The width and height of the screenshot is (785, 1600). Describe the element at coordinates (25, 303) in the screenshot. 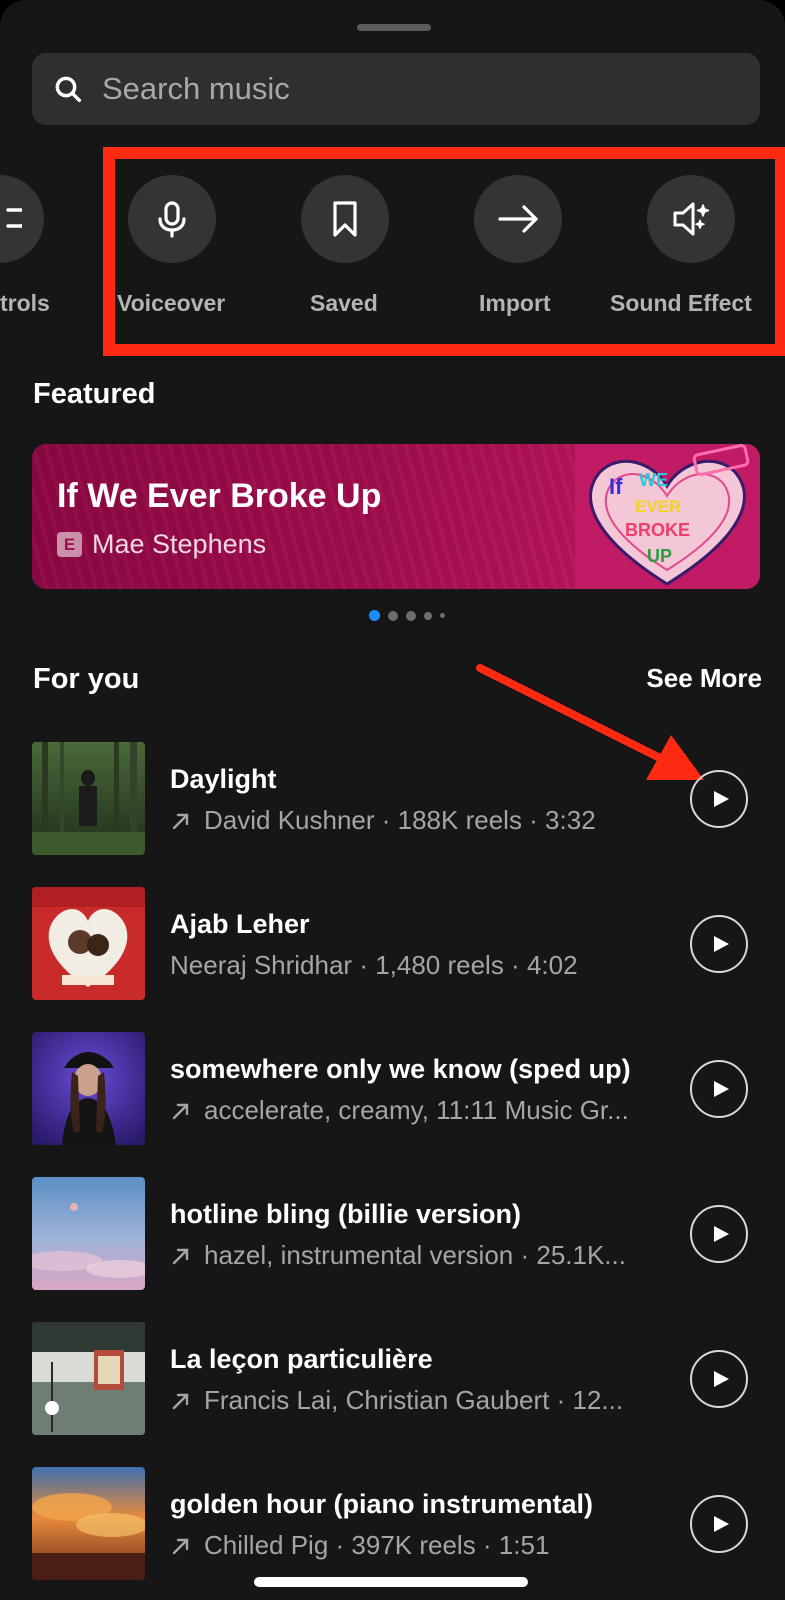

I see `tool-controls-label: trols` at that location.